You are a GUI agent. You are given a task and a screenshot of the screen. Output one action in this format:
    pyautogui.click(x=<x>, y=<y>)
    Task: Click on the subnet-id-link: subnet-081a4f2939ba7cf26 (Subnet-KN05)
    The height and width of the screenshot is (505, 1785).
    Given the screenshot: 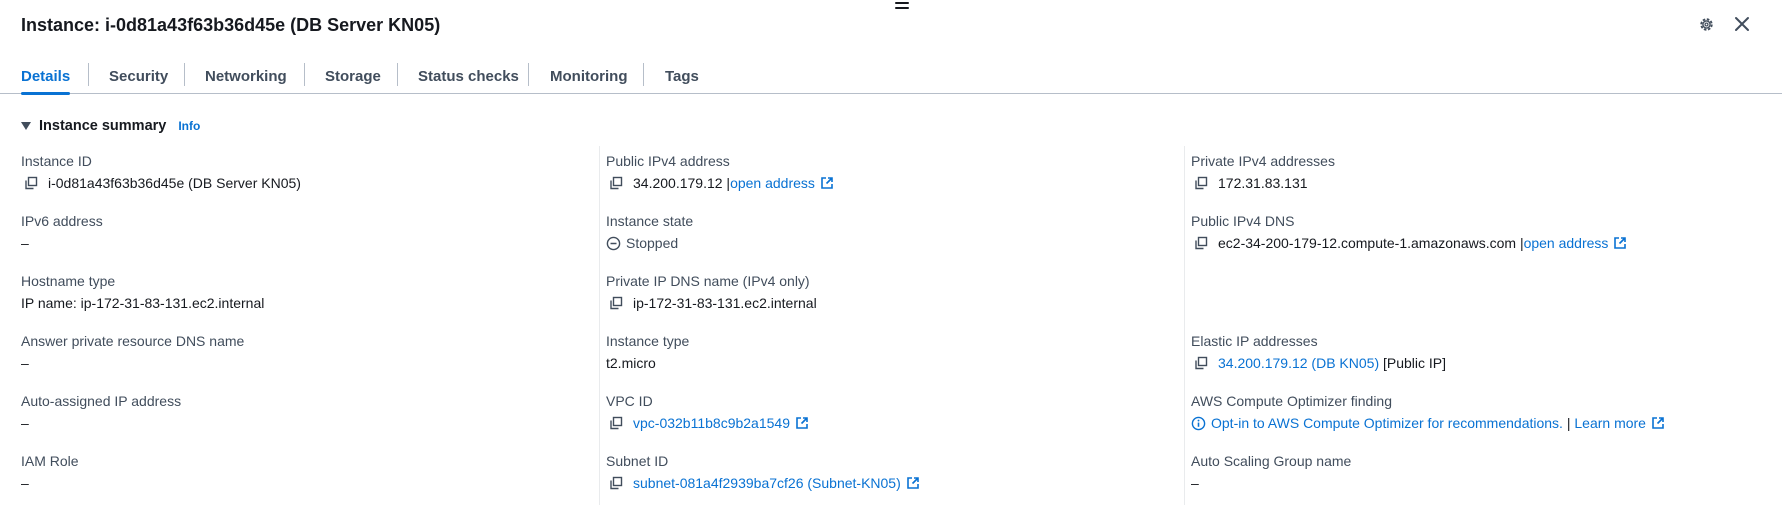 What is the action you would take?
    pyautogui.click(x=767, y=483)
    